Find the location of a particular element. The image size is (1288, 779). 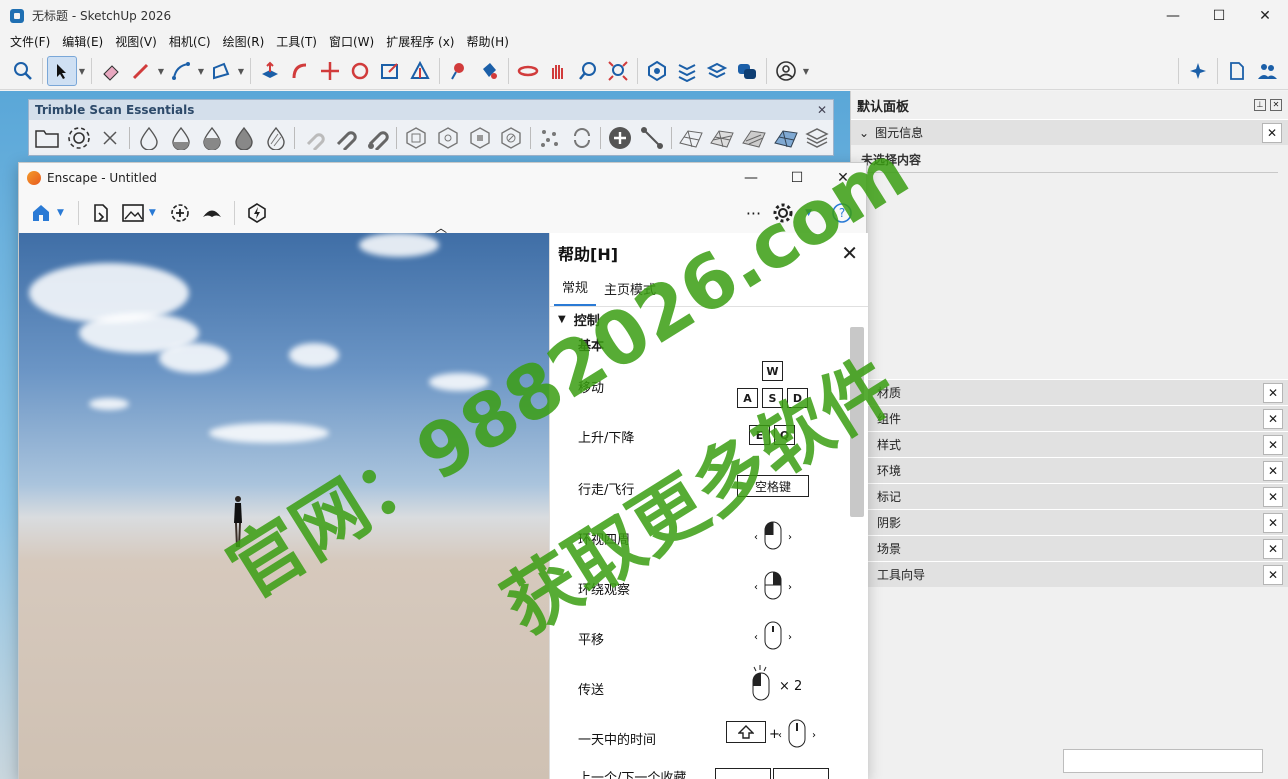

magnet-icon is located at coordinates (346, 138).